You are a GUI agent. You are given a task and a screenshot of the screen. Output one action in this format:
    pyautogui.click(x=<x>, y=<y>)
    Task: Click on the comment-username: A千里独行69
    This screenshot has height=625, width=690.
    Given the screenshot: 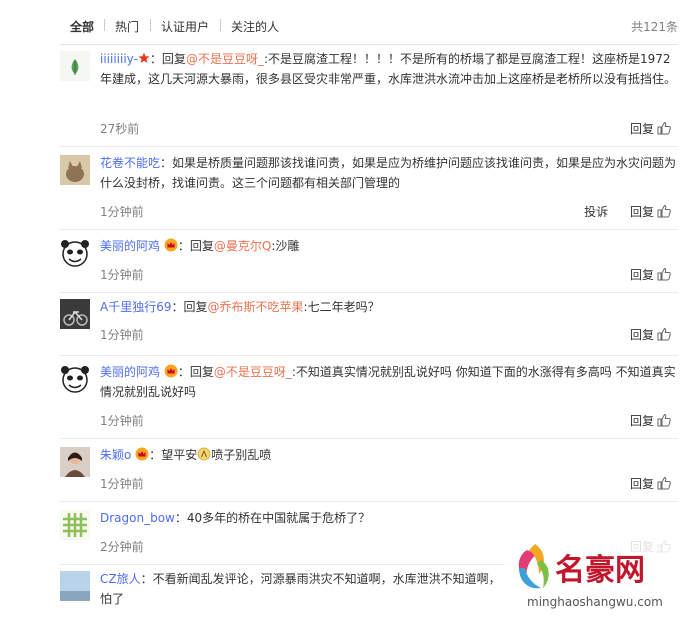 What is the action you would take?
    pyautogui.click(x=135, y=307)
    